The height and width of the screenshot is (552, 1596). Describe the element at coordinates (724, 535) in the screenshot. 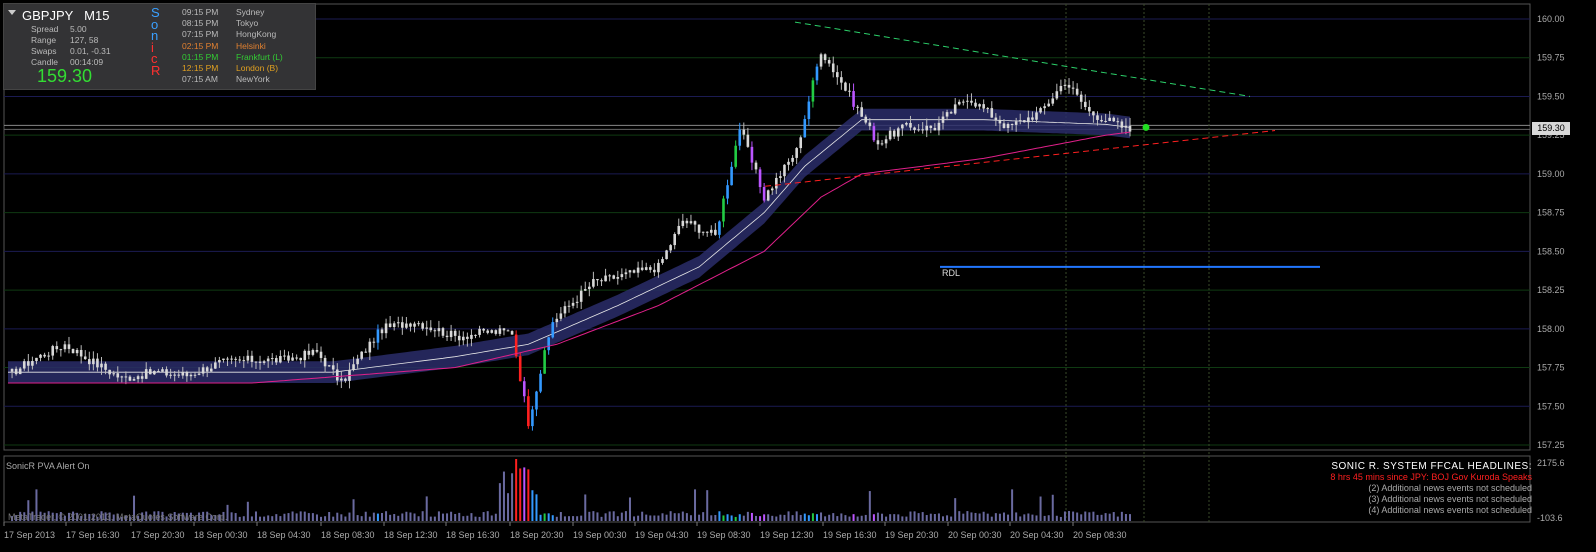

I see `x-tick-label: 19 Sep 08:30` at that location.